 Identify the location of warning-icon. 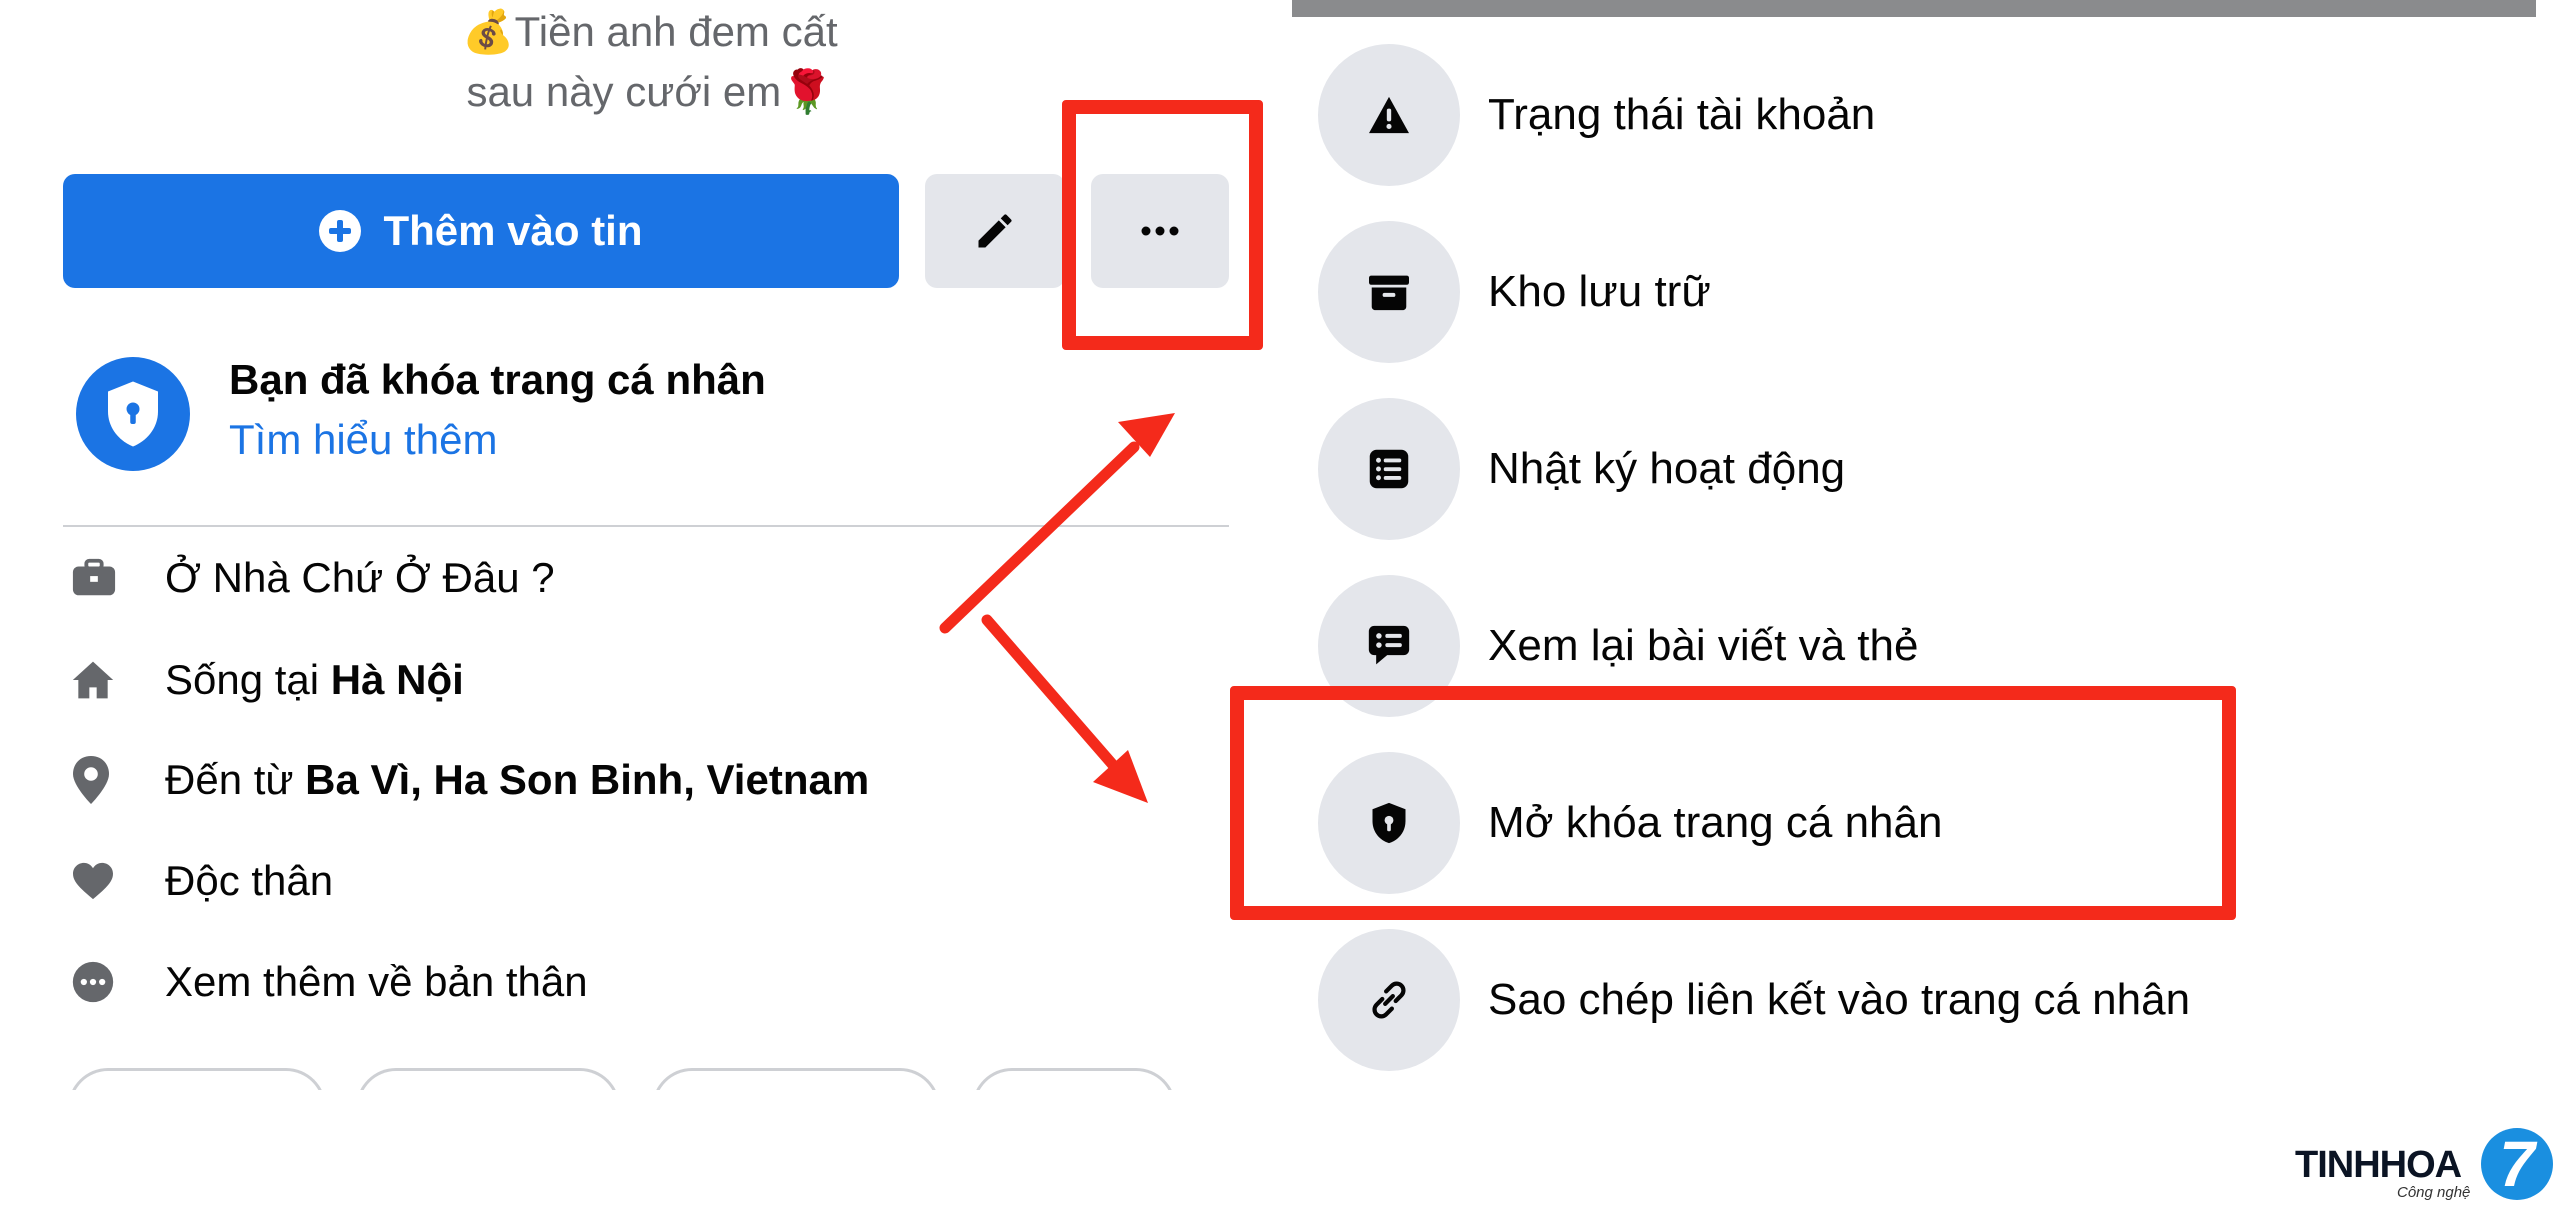
(1389, 115).